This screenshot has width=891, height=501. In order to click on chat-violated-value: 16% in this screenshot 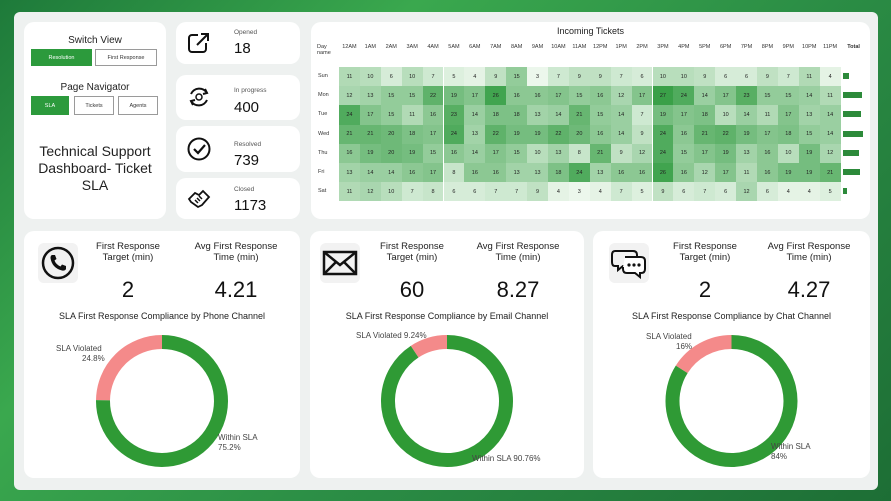, I will do `click(684, 346)`.